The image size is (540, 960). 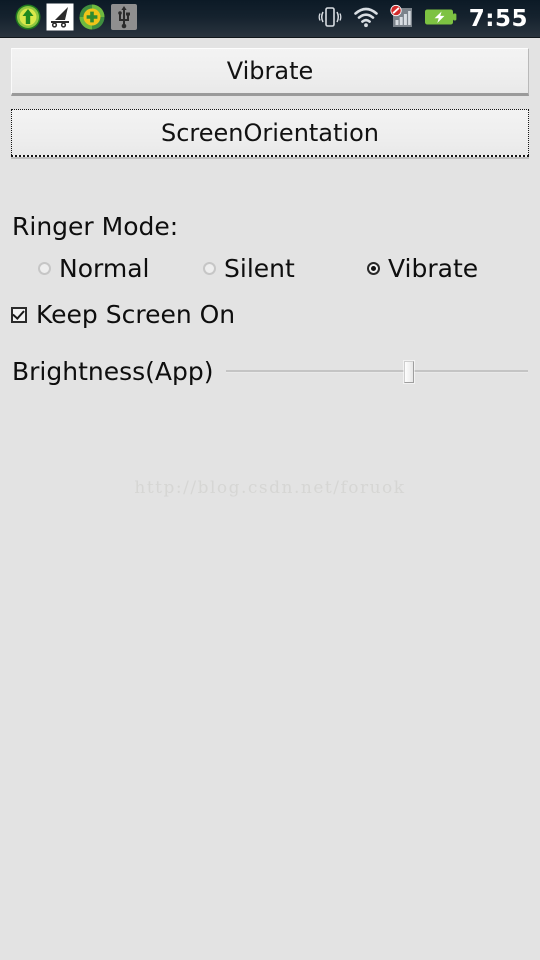 I want to click on keep-screen-on-checkbox: Keep Screen On, so click(x=123, y=314).